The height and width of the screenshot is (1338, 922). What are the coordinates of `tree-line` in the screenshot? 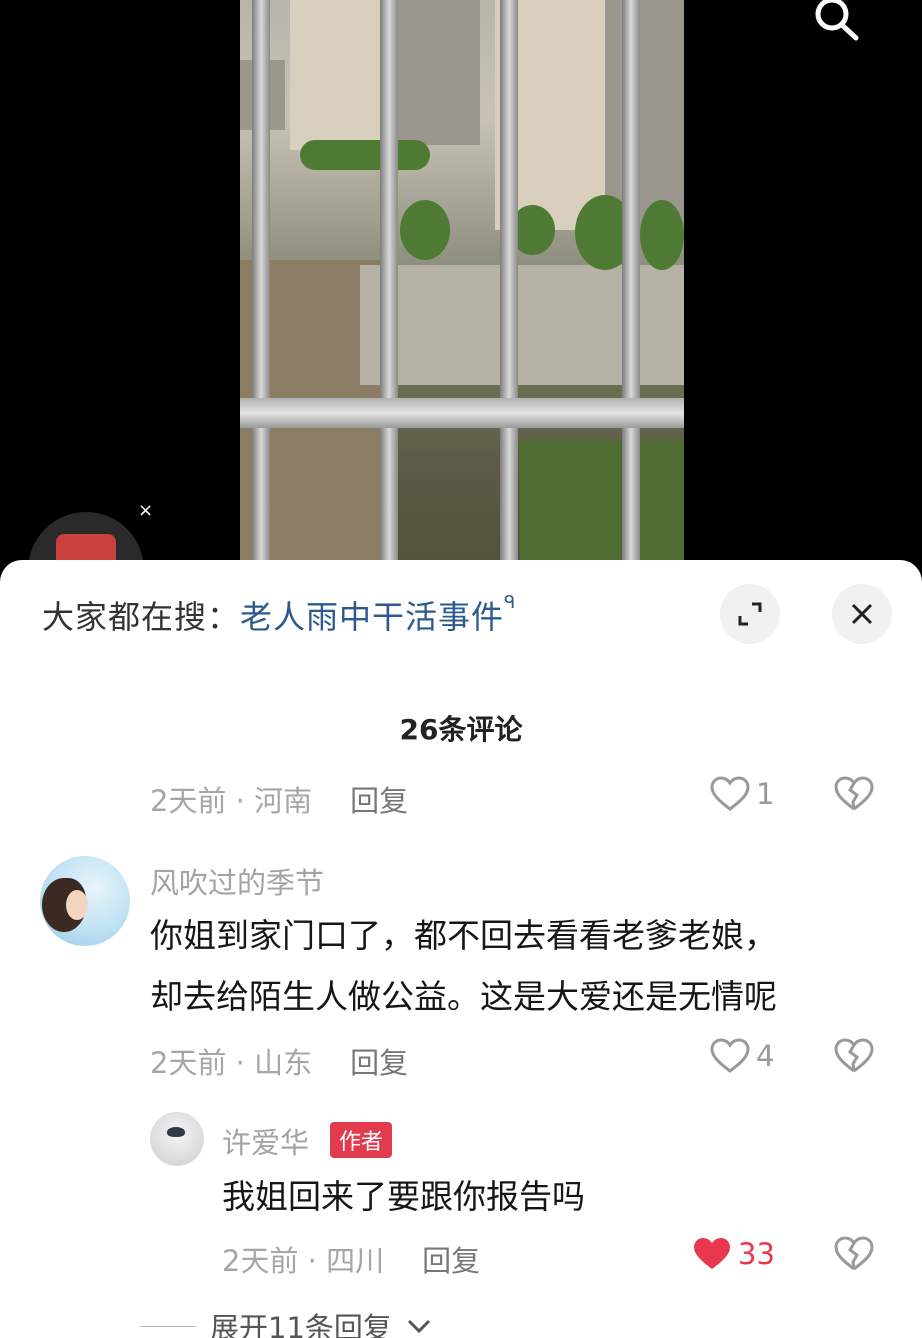 It's located at (365, 155).